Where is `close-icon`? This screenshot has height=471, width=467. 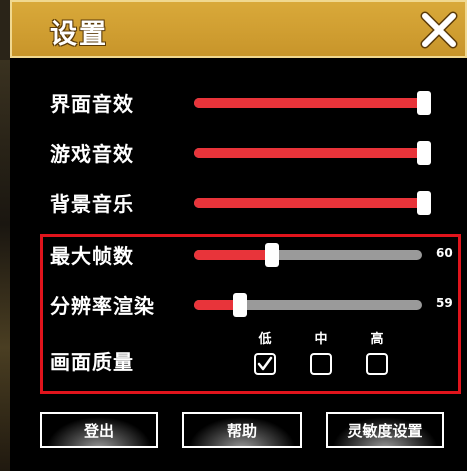 close-icon is located at coordinates (439, 30).